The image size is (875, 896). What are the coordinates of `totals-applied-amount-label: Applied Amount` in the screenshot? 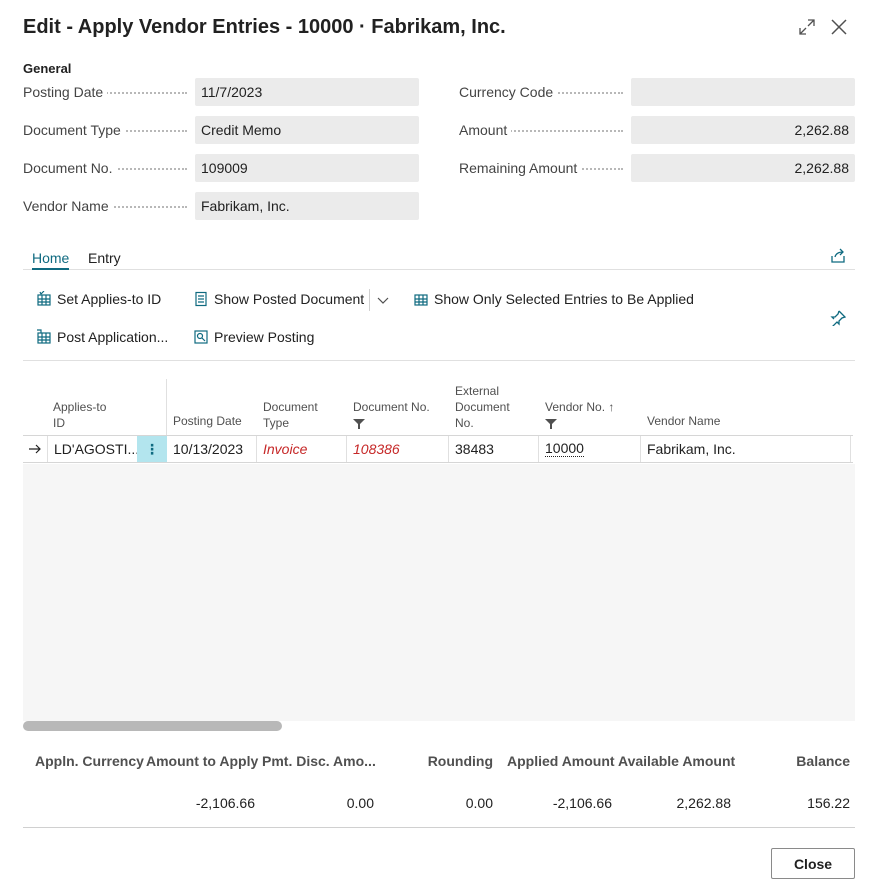 It's located at (561, 761).